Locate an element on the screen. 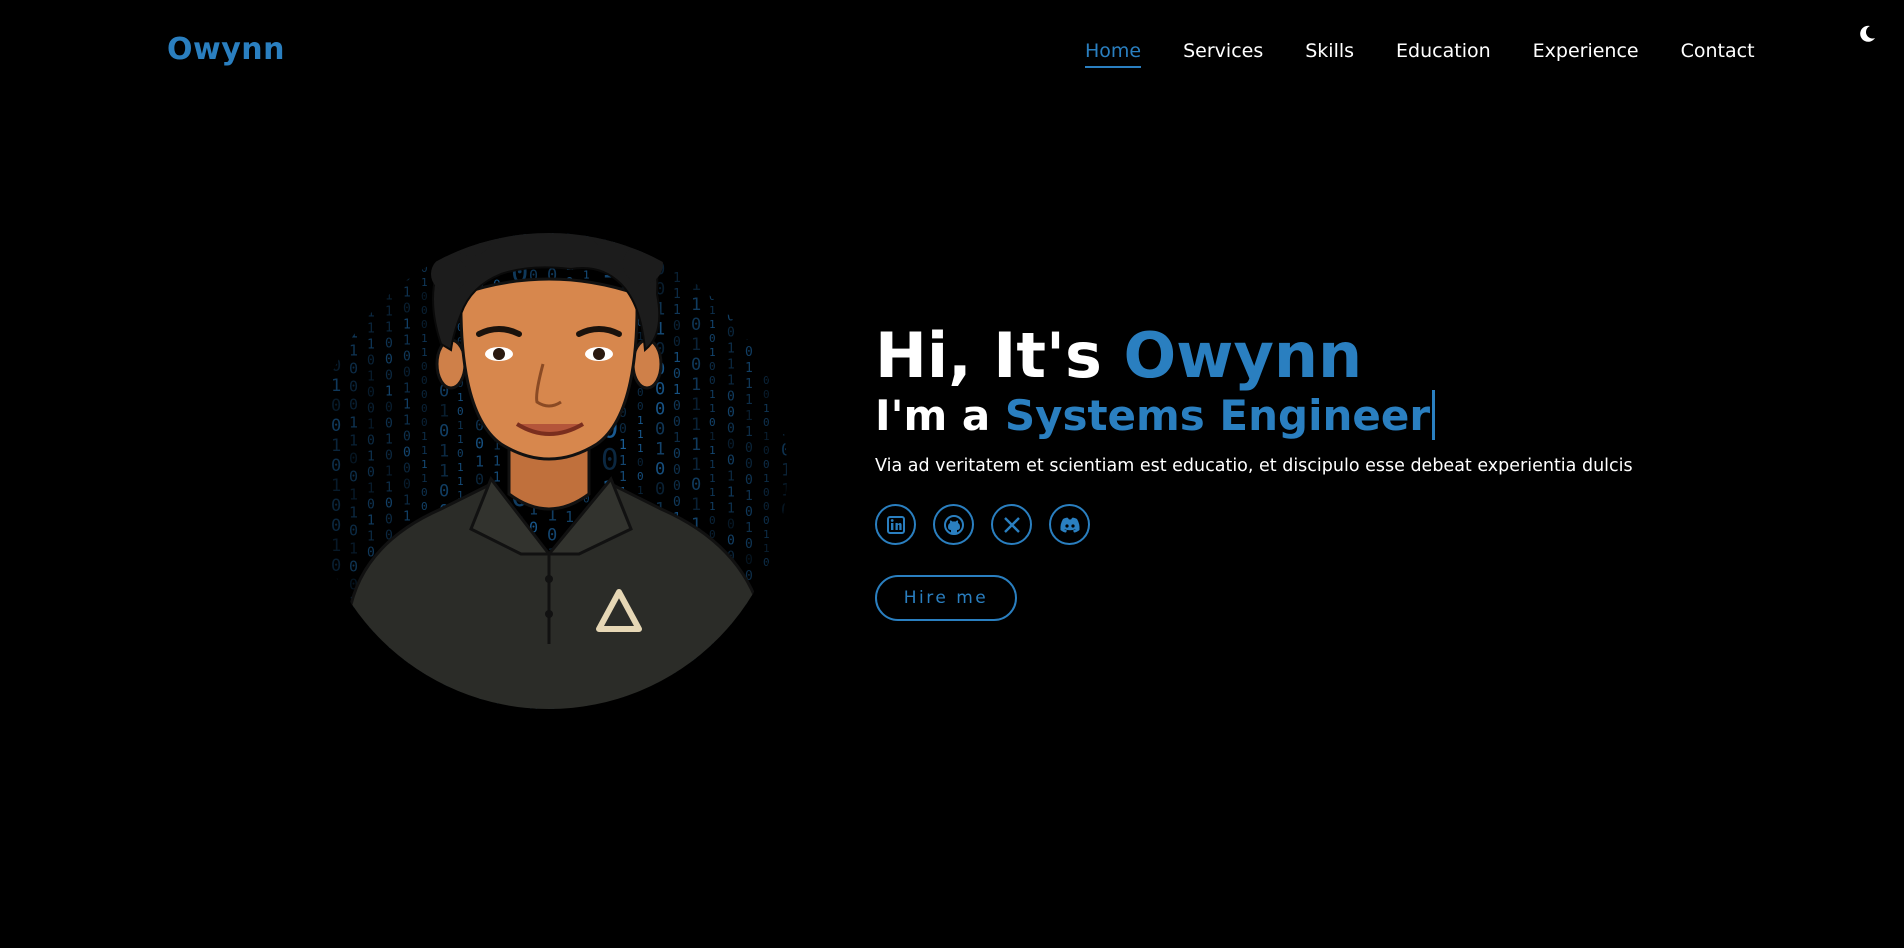  nav-item-education: Education is located at coordinates (1443, 54).